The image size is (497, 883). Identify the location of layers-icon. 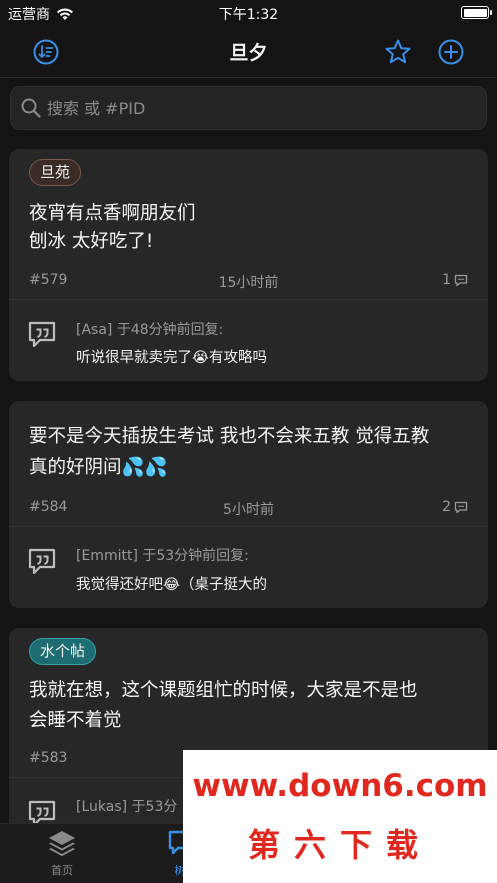
(62, 844).